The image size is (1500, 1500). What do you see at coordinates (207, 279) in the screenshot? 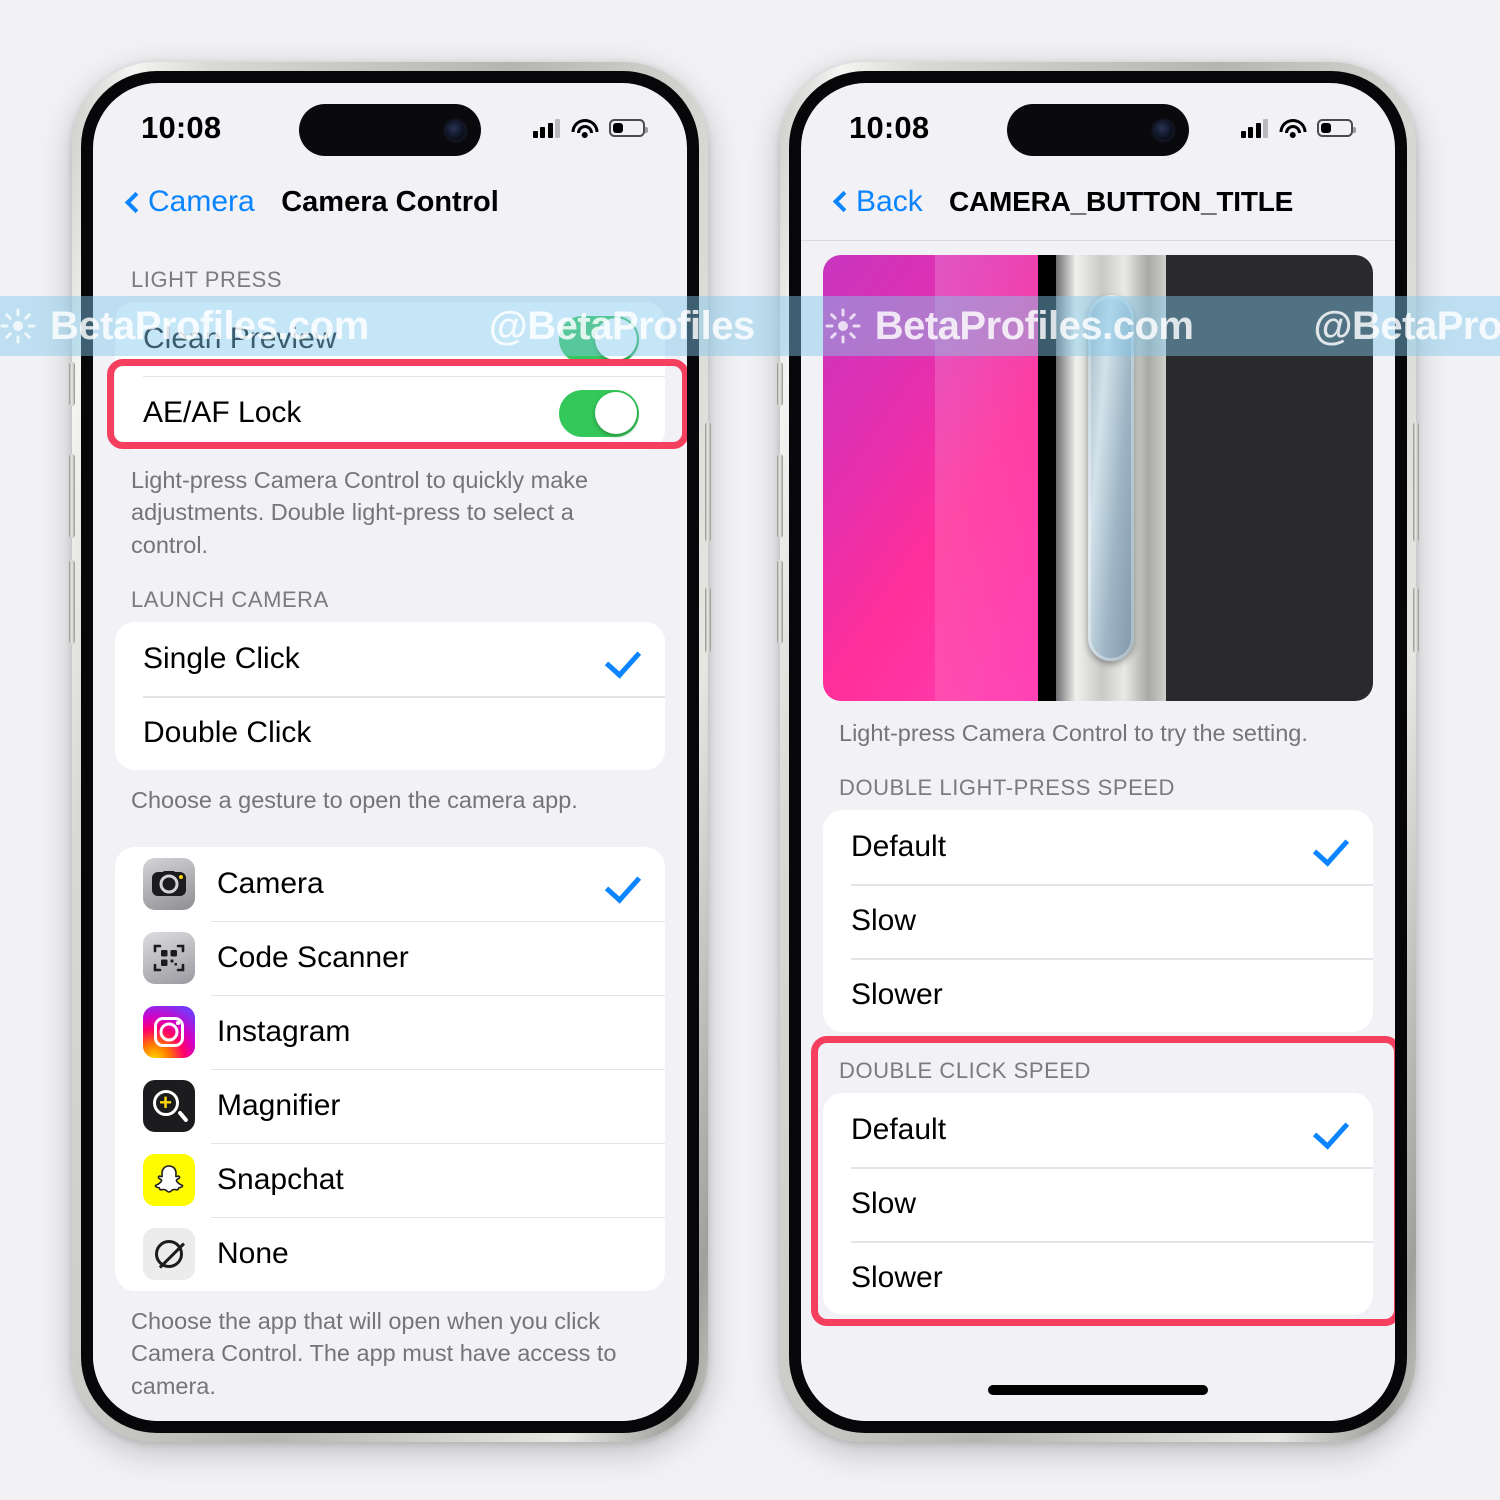
I see `section-header-light-press: LIGHT PRESS` at bounding box center [207, 279].